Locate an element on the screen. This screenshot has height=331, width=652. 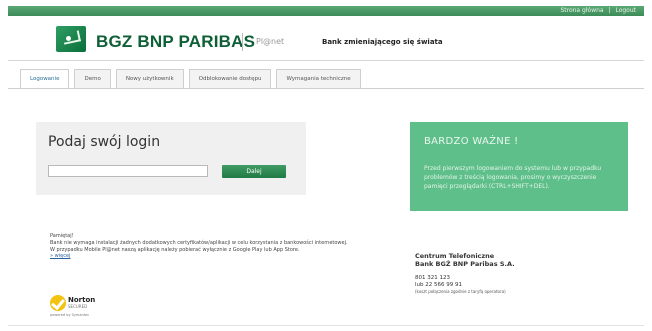
norton-badge: Norton SECURED powered by Symantec is located at coordinates (76, 304).